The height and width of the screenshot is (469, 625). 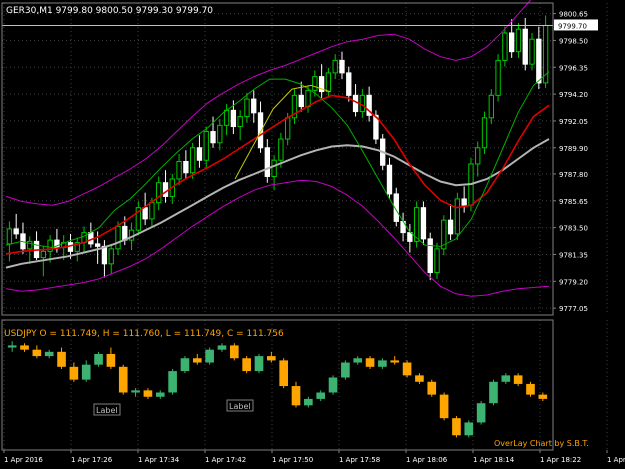 I want to click on y-tick-label: 9794.20, so click(x=573, y=95).